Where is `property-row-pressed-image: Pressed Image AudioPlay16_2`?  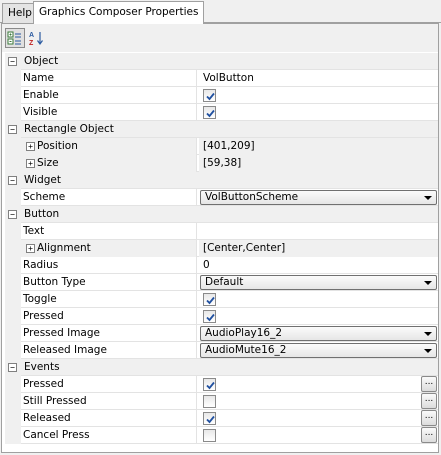
property-row-pressed-image: Pressed Image AudioPlay16_2 is located at coordinates (221, 333).